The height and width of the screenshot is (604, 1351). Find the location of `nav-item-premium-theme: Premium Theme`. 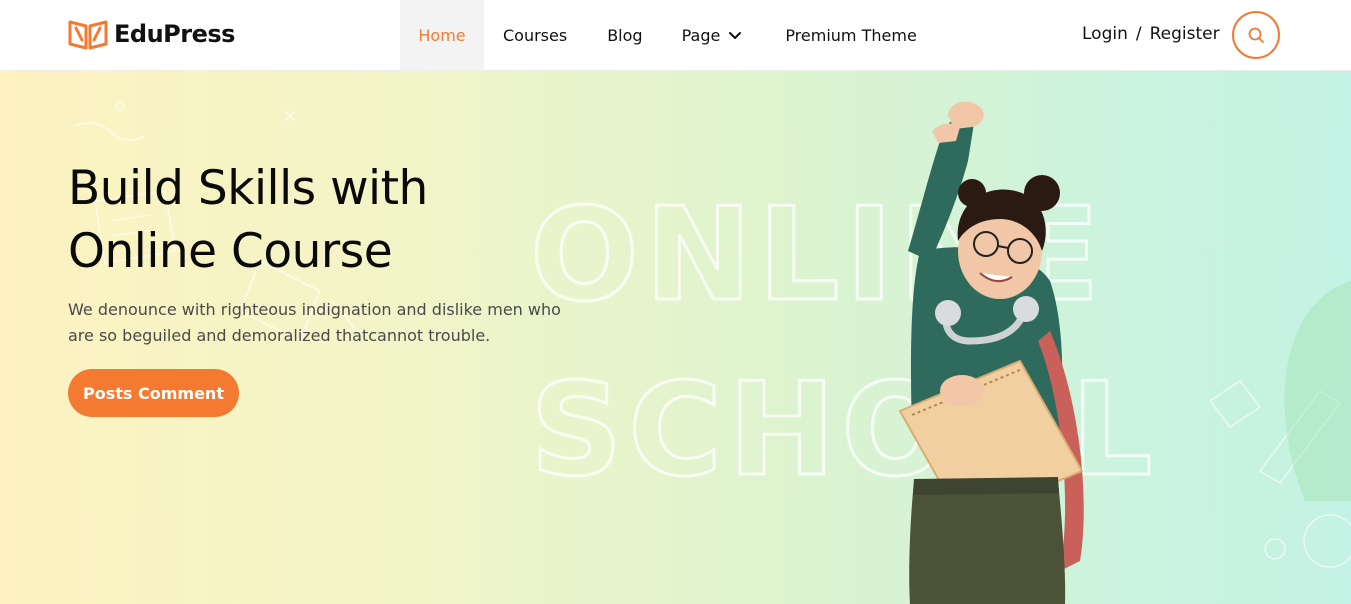

nav-item-premium-theme: Premium Theme is located at coordinates (850, 35).